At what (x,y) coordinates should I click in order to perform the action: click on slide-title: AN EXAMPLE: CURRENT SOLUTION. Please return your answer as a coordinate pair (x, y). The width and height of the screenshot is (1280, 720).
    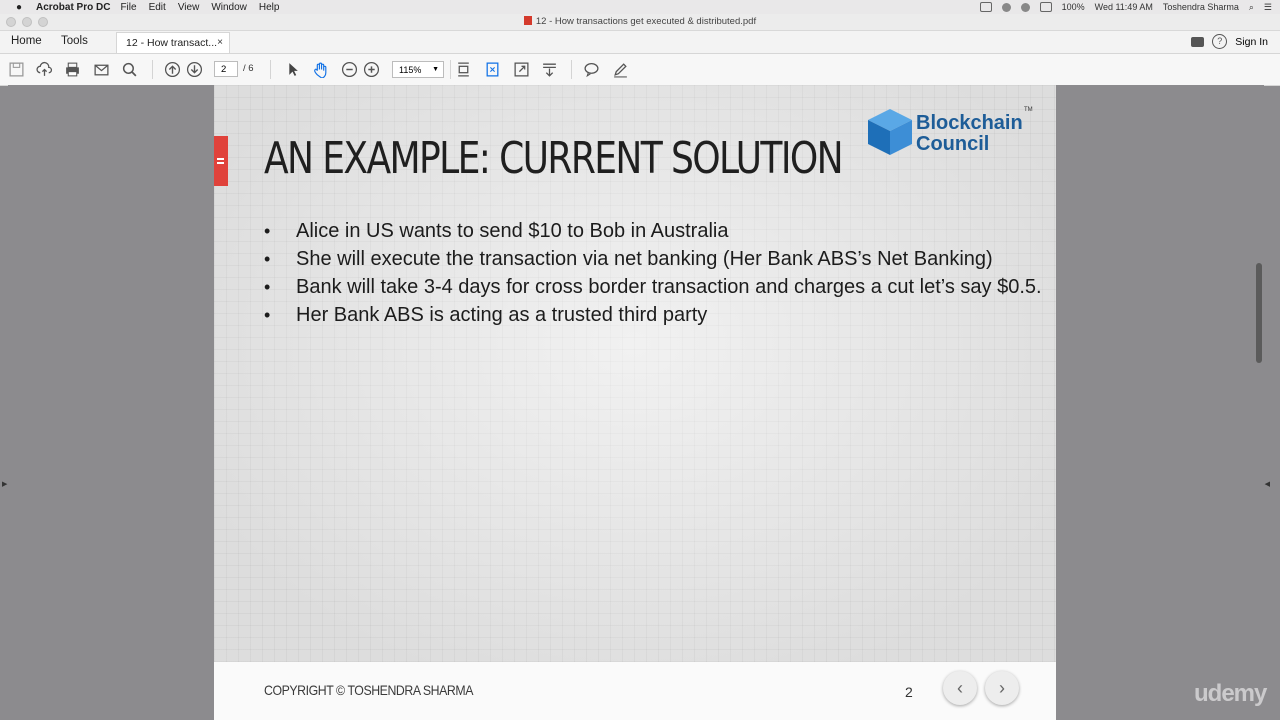
    Looking at the image, I should click on (554, 158).